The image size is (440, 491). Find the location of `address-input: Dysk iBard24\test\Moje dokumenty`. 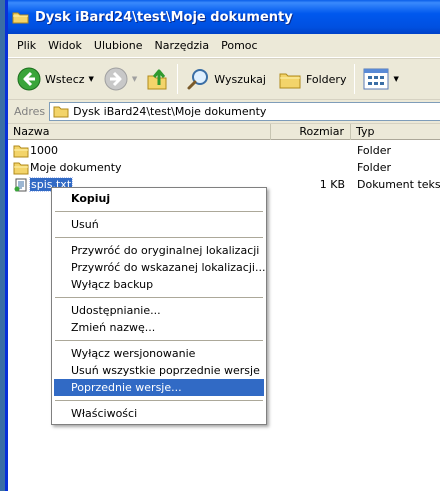

address-input: Dysk iBard24\test\Moje dokumenty is located at coordinates (244, 111).